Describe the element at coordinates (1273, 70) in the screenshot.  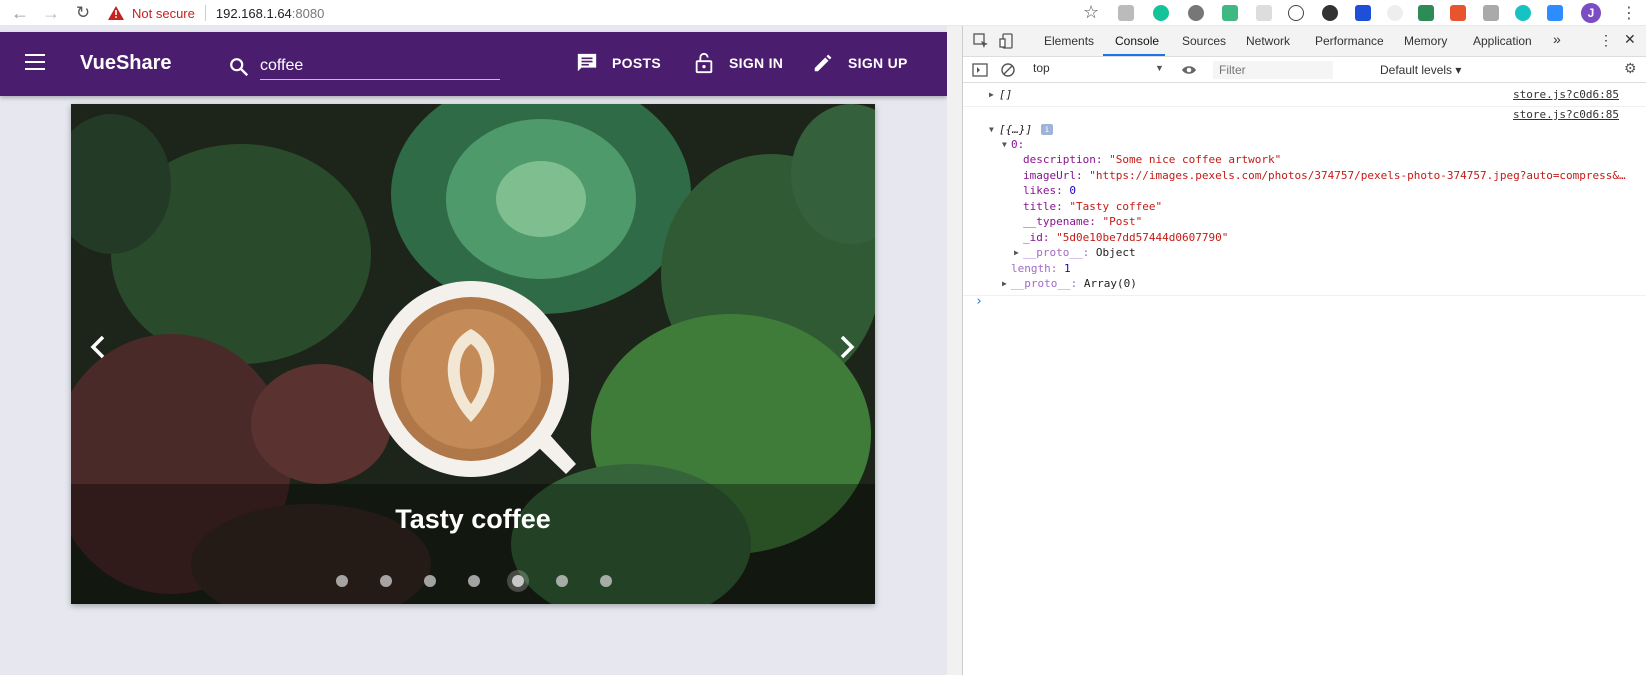
I see `console-filter-input` at that location.